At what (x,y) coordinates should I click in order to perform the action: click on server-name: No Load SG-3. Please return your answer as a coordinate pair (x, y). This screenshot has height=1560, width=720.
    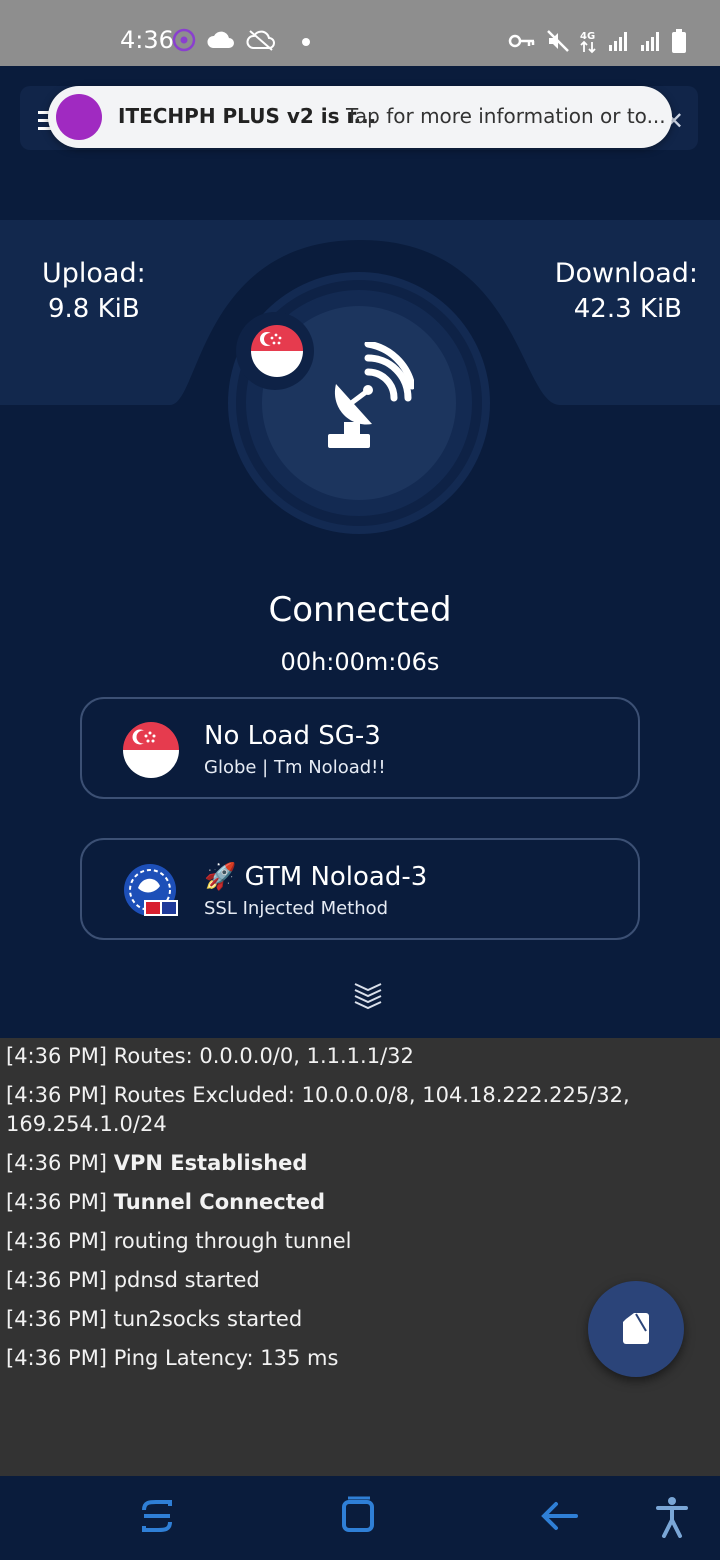
    Looking at the image, I should click on (292, 736).